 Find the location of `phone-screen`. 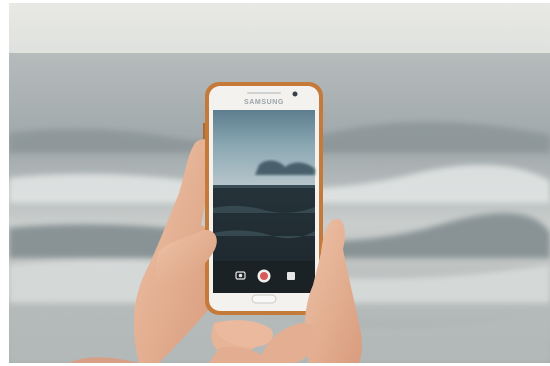

phone-screen is located at coordinates (264, 201).